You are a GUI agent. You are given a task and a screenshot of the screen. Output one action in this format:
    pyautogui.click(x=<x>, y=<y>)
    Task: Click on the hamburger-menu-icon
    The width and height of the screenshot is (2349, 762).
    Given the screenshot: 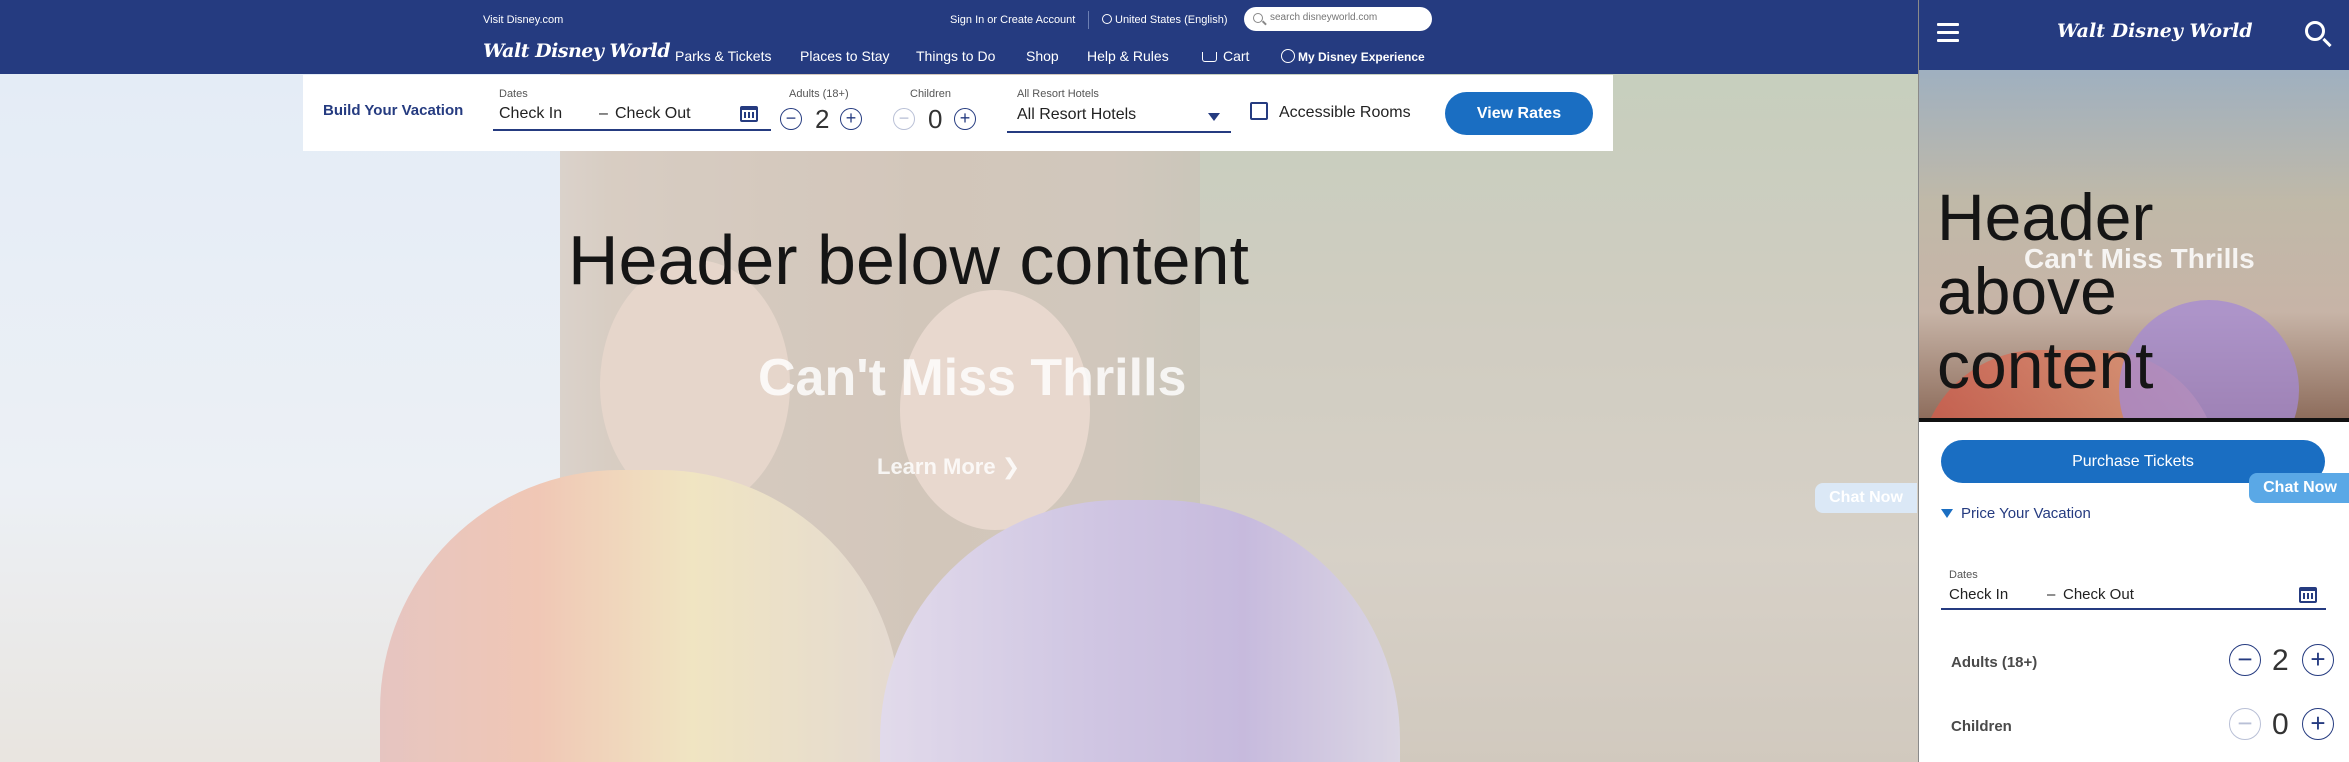 What is the action you would take?
    pyautogui.click(x=1948, y=33)
    